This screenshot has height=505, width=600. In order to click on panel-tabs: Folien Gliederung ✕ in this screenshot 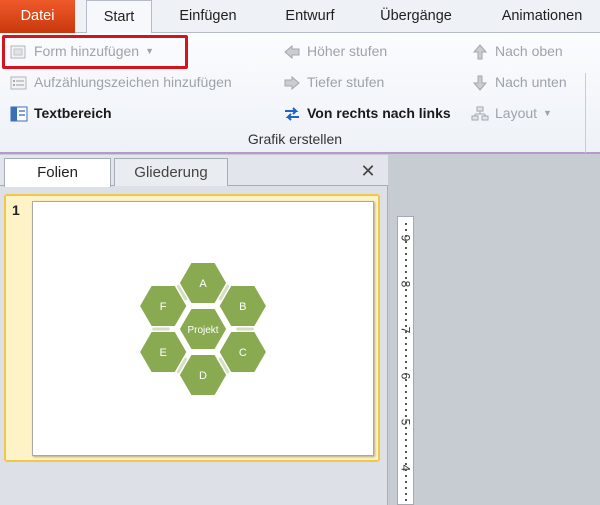, I will do `click(194, 171)`.